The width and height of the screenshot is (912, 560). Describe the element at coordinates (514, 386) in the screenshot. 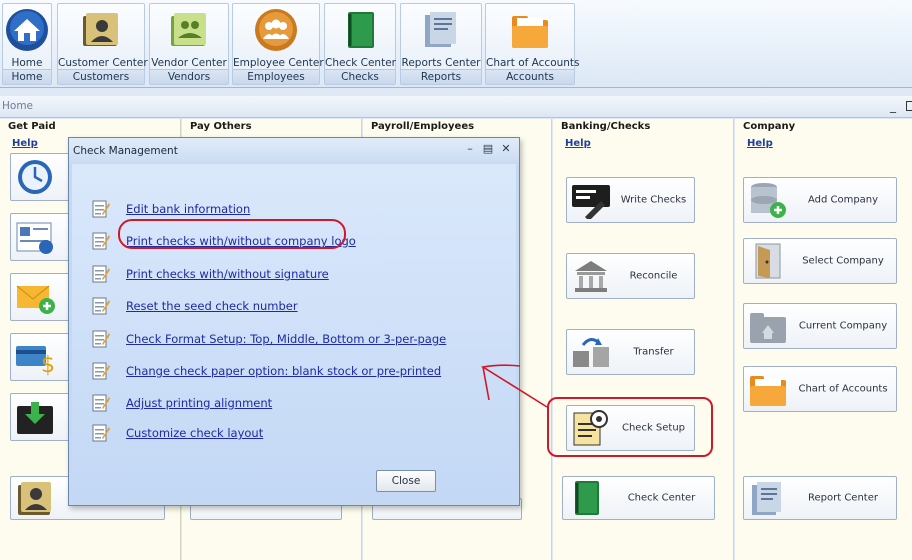

I see `annotation-arrow` at that location.